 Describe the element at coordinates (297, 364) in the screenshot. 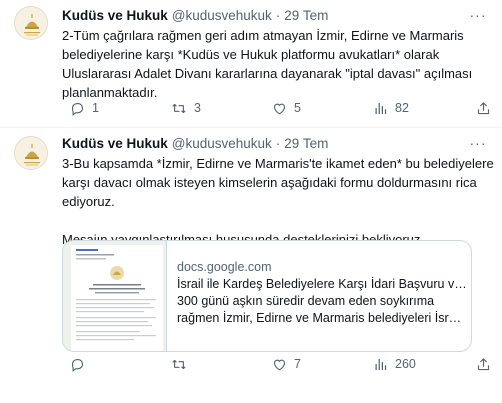

I see `like-count: 7` at that location.